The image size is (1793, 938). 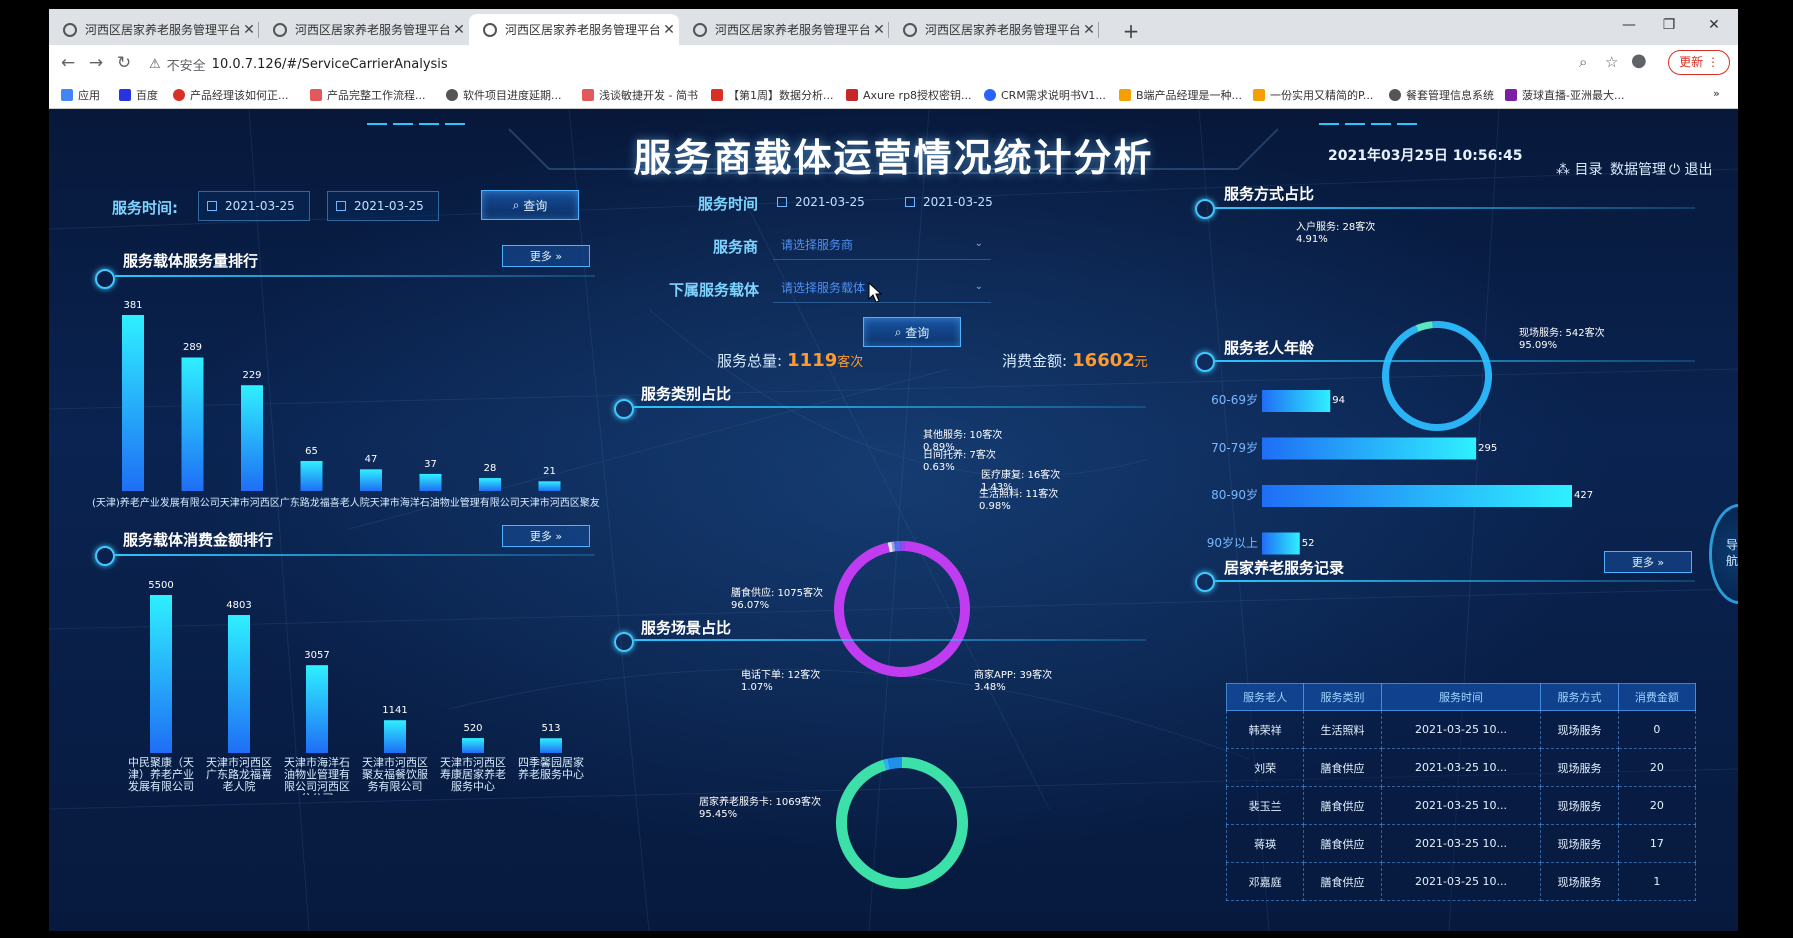 I want to click on table-cell: 现场服务, so click(x=1579, y=881).